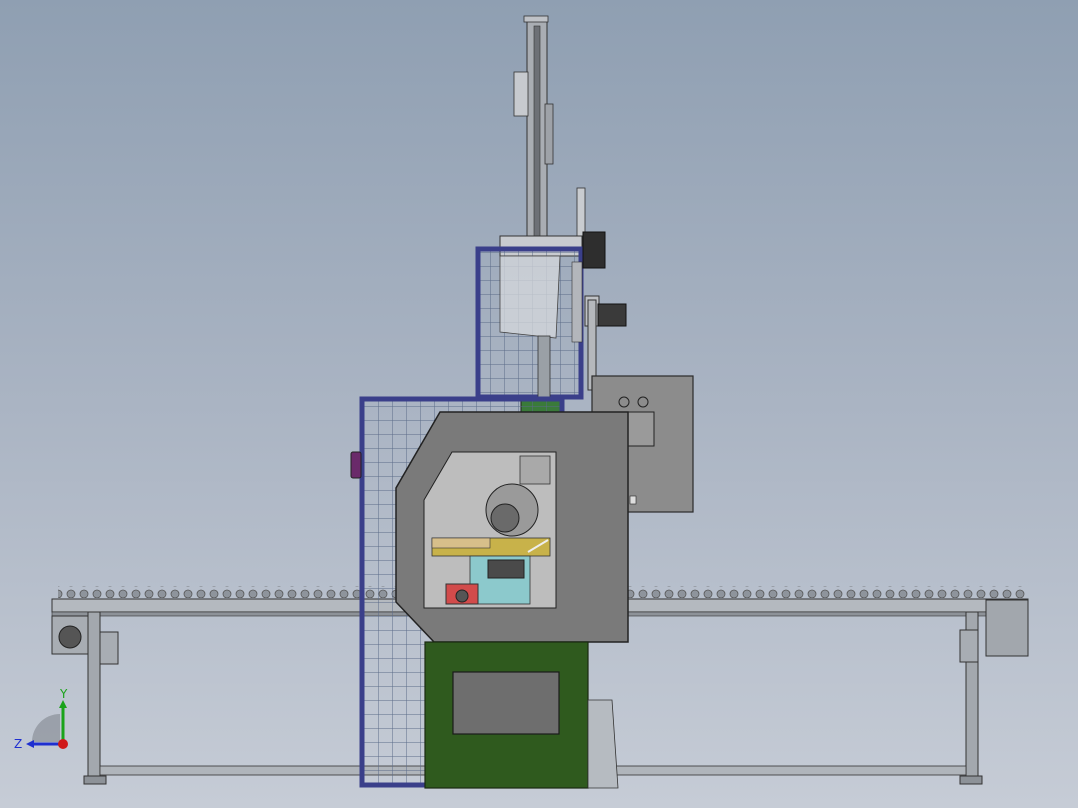 This screenshot has width=1078, height=808. What do you see at coordinates (506, 703) in the screenshot?
I see `cabinet-access-panel` at bounding box center [506, 703].